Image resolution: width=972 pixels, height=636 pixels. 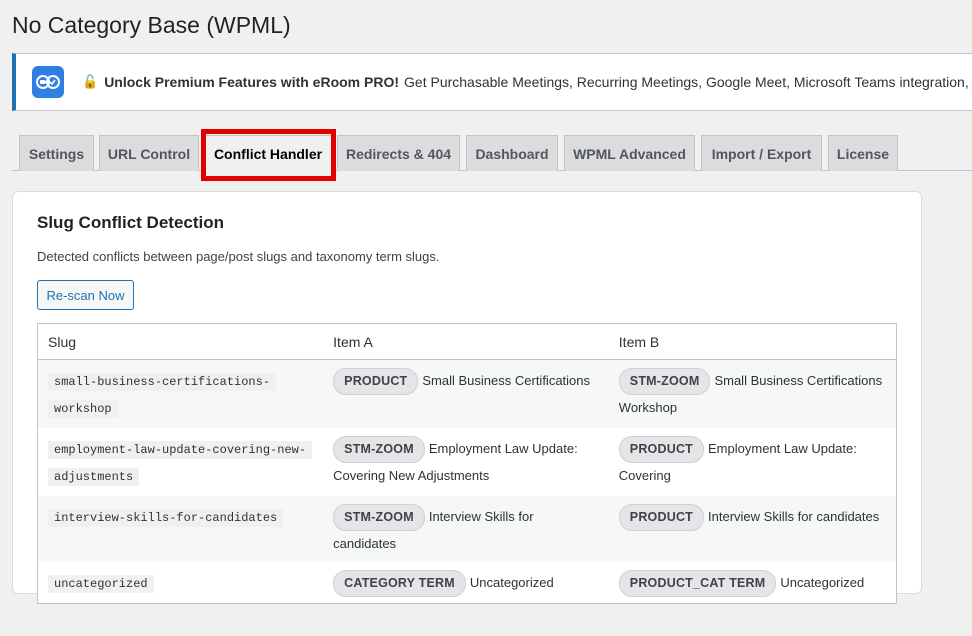 What do you see at coordinates (761, 153) in the screenshot?
I see `tab-import-export: Import / Export` at bounding box center [761, 153].